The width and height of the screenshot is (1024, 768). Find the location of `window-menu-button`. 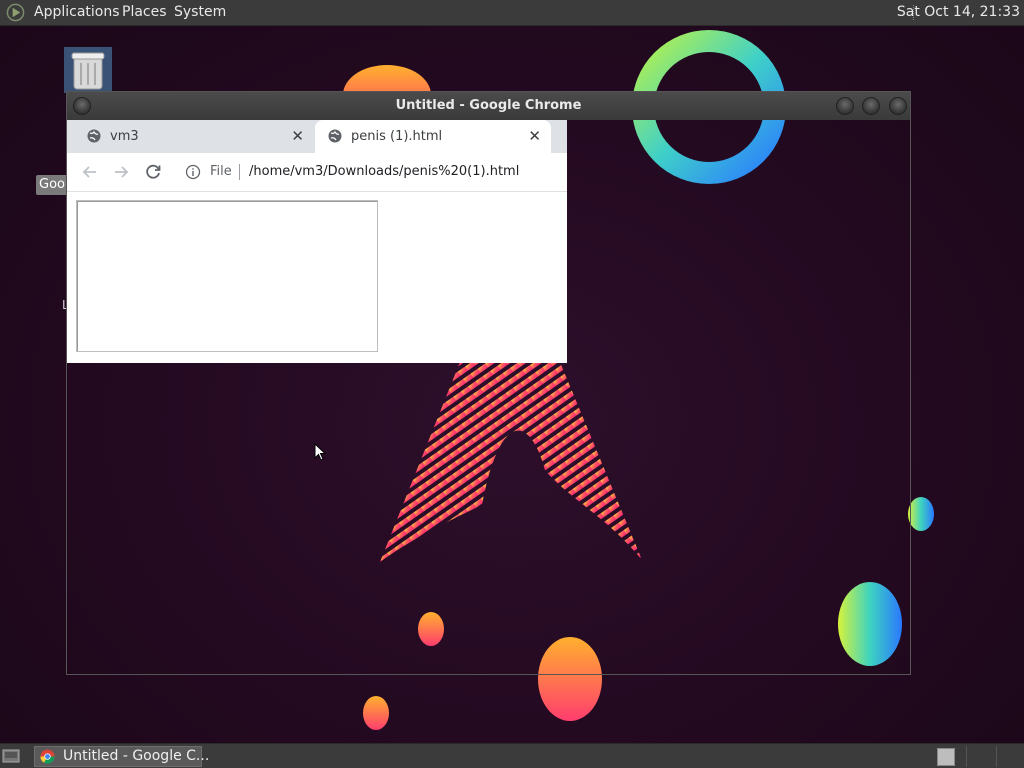

window-menu-button is located at coordinates (82, 106).